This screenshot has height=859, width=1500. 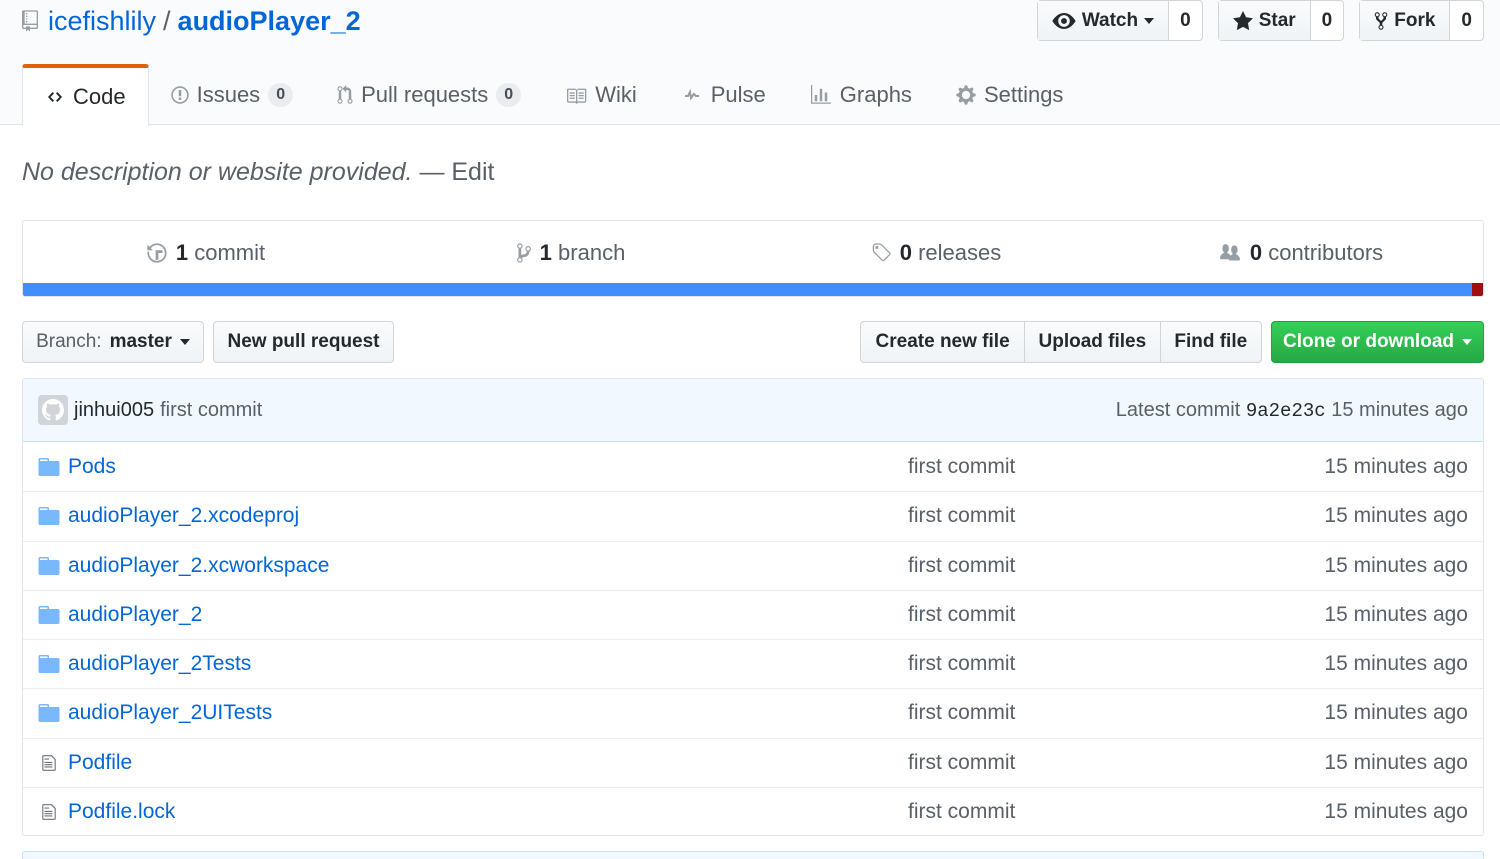 I want to click on file-name-link: Podfile.lock, so click(x=488, y=812).